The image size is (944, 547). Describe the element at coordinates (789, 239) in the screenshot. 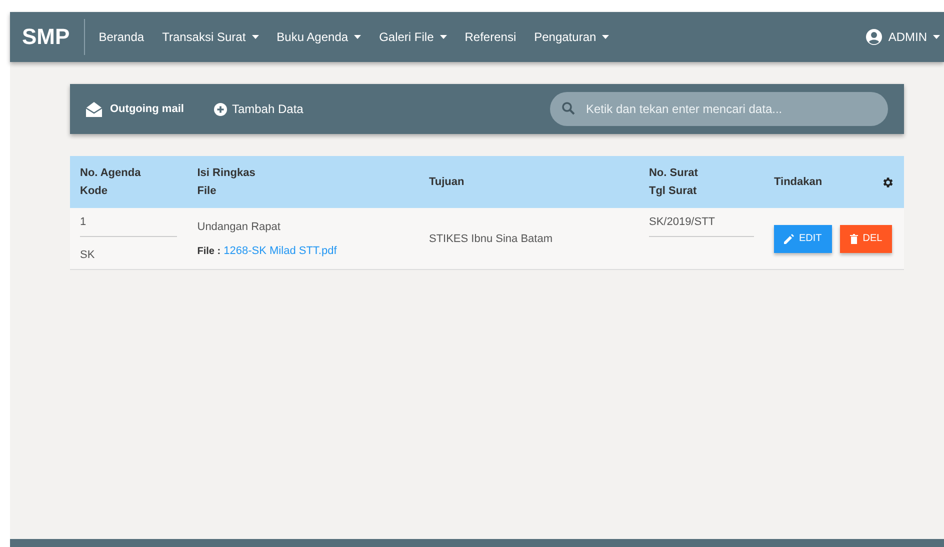

I see `pencil-icon` at that location.